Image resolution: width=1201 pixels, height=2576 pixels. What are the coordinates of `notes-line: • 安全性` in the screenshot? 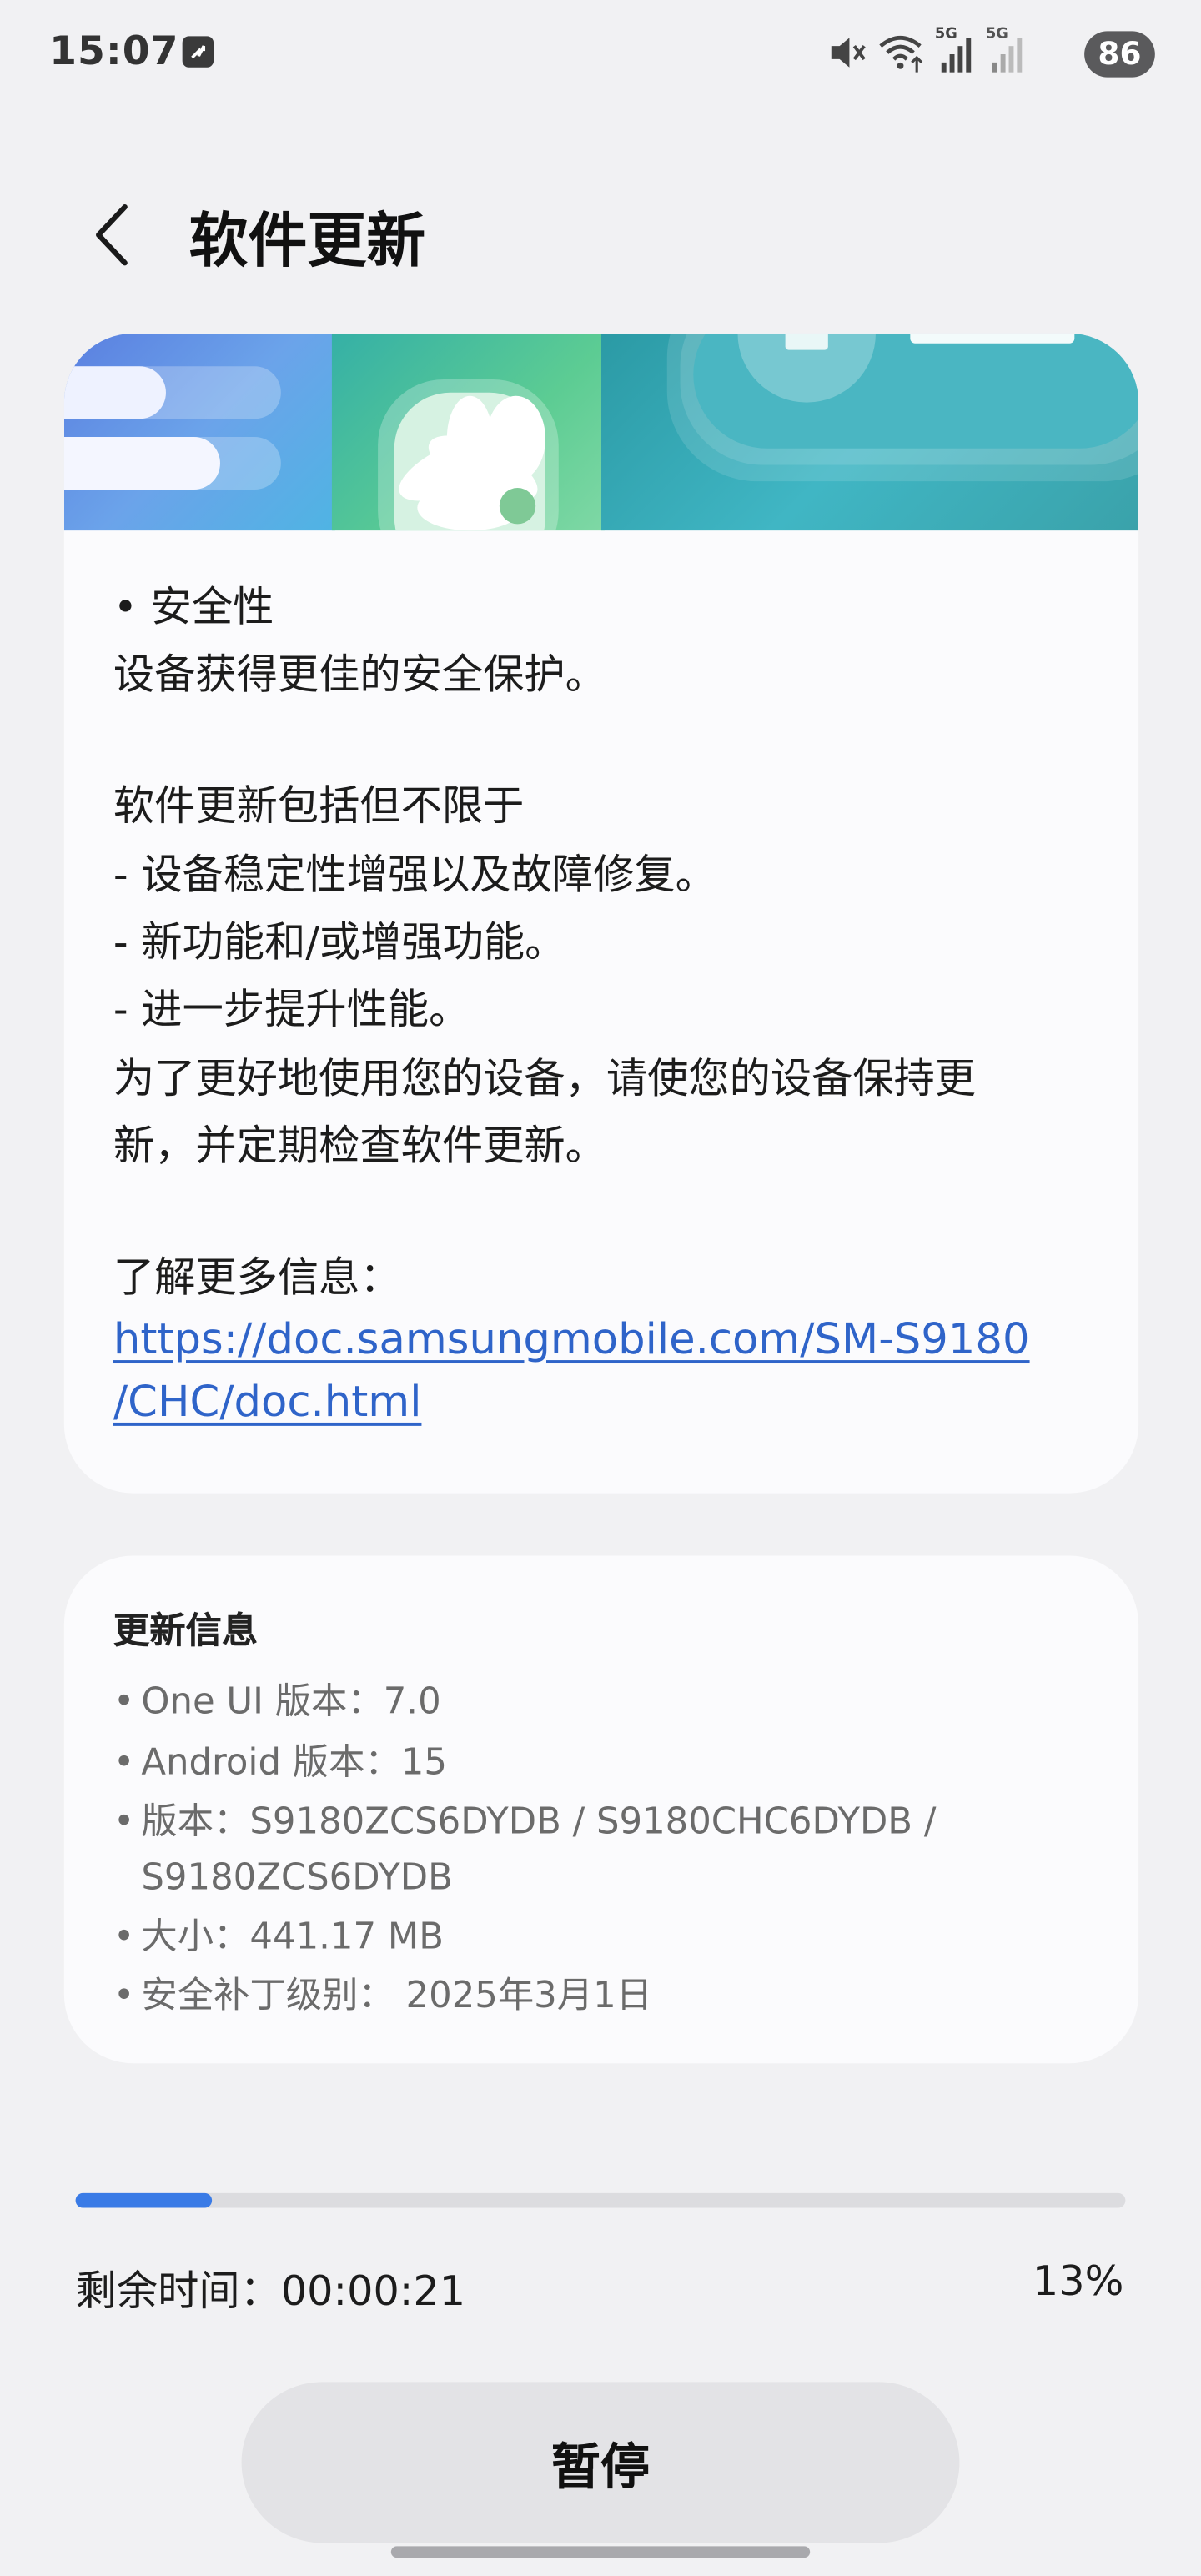 It's located at (194, 607).